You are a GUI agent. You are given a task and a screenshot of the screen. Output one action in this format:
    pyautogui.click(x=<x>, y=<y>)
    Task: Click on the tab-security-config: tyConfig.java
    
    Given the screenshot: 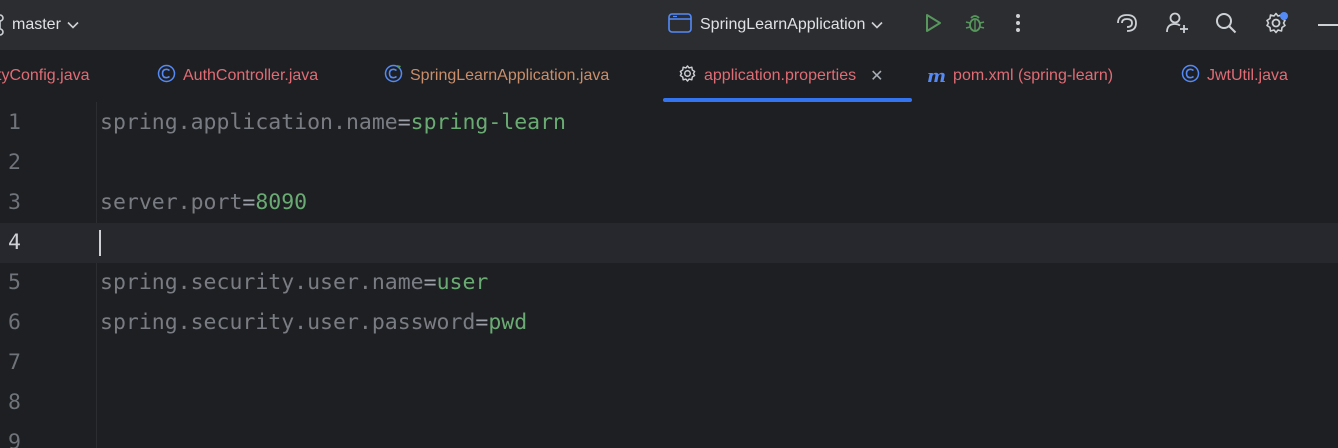 What is the action you would take?
    pyautogui.click(x=45, y=76)
    